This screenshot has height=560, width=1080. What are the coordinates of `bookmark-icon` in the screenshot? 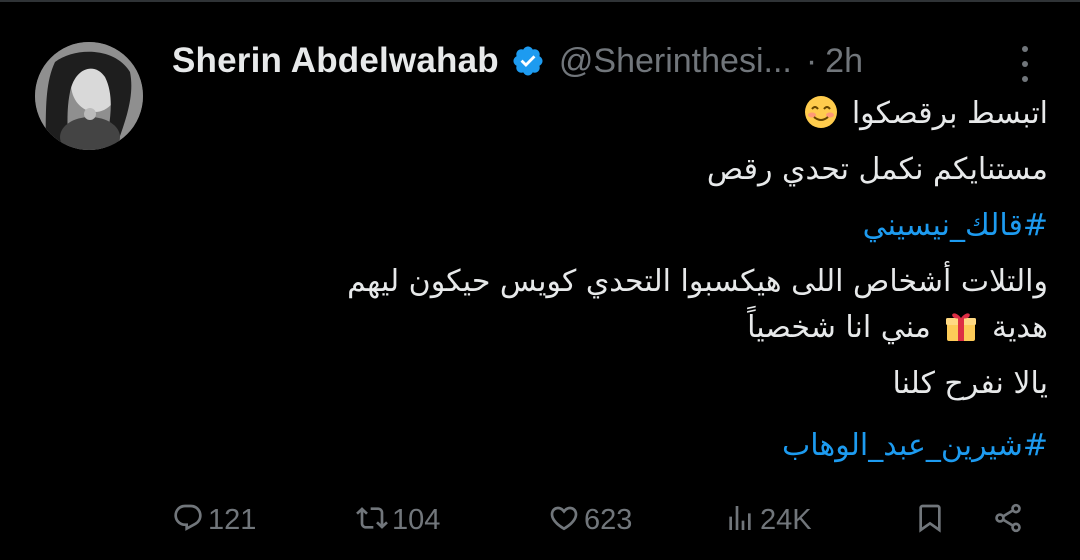 It's located at (930, 520).